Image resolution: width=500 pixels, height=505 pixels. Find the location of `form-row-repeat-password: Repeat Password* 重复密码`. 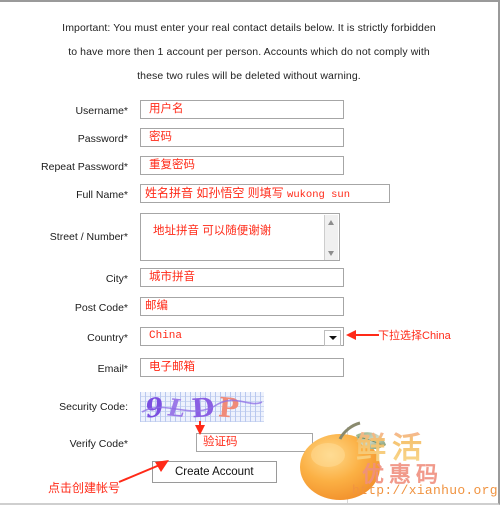

form-row-repeat-password: Repeat Password* 重复密码 is located at coordinates (249, 167).